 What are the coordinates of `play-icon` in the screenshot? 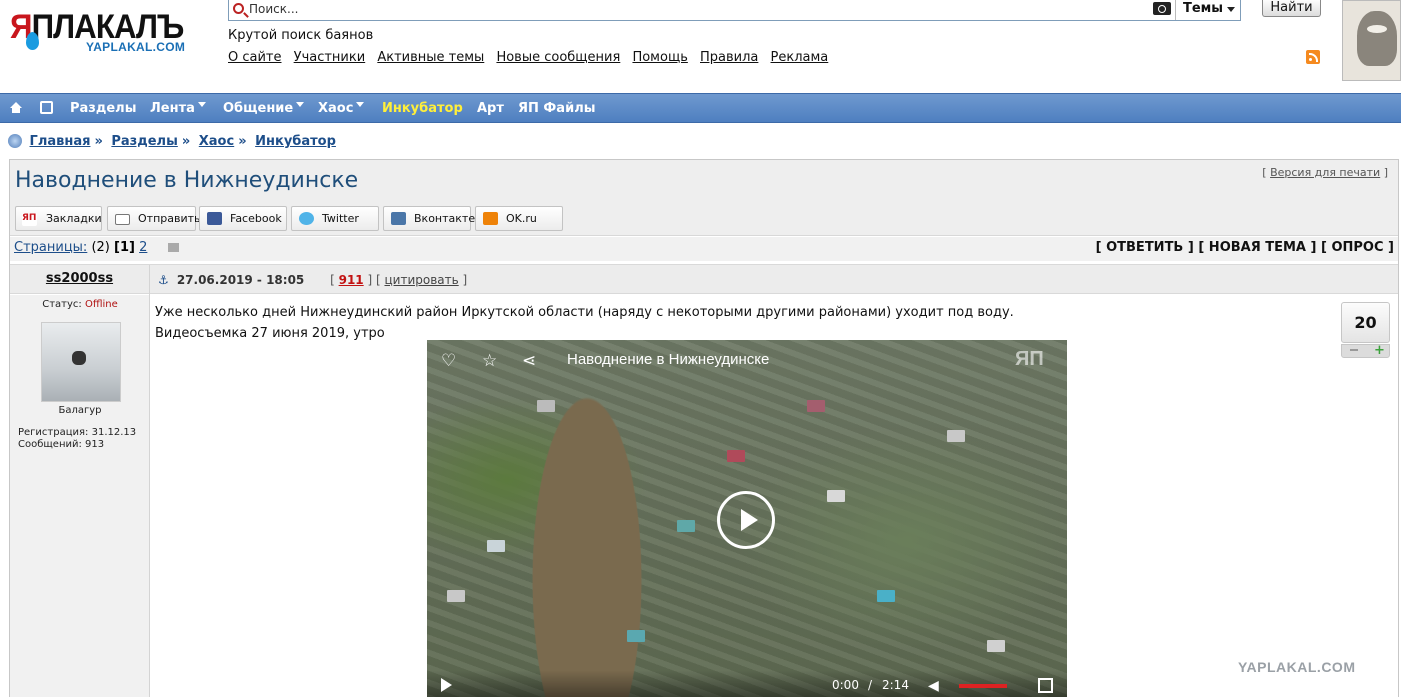 It's located at (450, 685).